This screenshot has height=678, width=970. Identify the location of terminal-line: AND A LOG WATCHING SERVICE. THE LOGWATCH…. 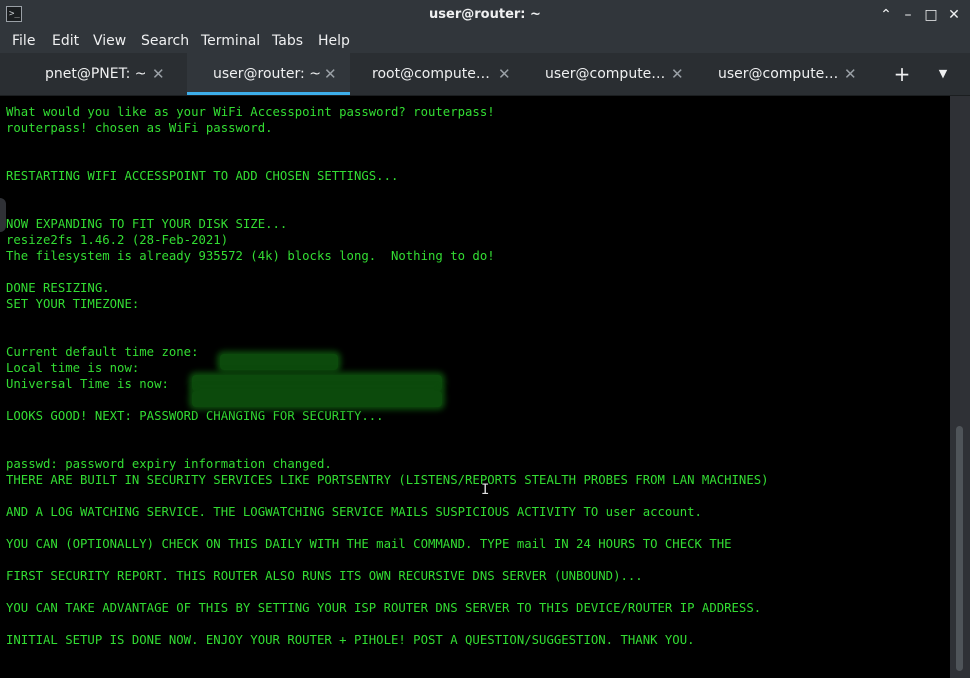
(354, 512).